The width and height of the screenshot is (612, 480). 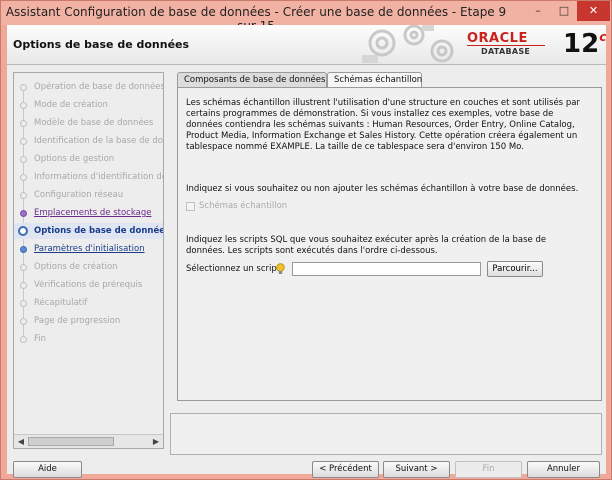 I want to click on nav-step-prereq-checks: Vérifications de prérequis, so click(x=88, y=285).